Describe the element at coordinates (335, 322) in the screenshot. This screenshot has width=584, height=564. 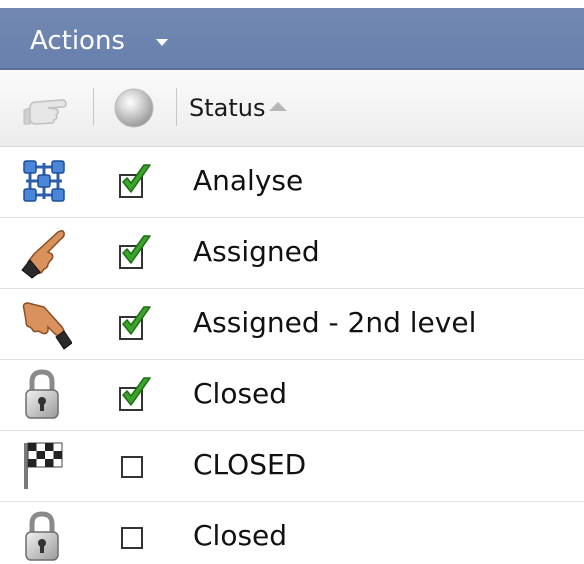
I see `status-label: Assigned - 2nd level` at that location.